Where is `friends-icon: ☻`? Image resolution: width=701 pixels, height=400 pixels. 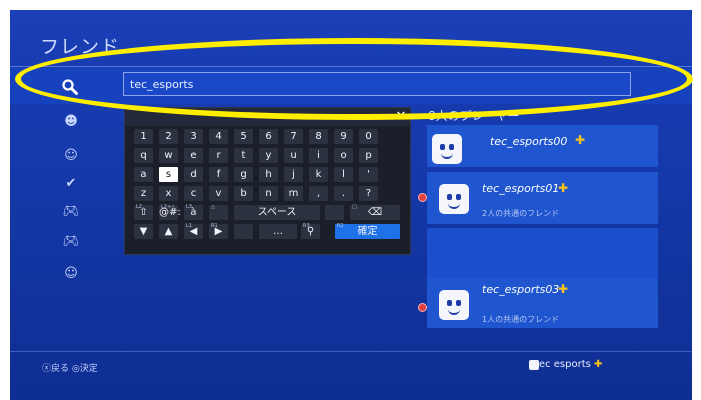 friends-icon: ☻ is located at coordinates (71, 122).